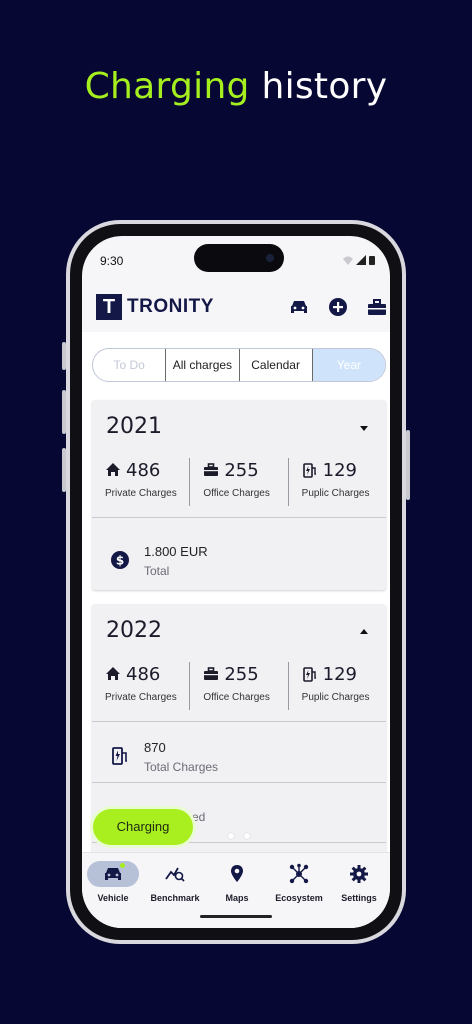 Image resolution: width=472 pixels, height=1024 pixels. What do you see at coordinates (155, 747) in the screenshot?
I see `row-value: 870` at bounding box center [155, 747].